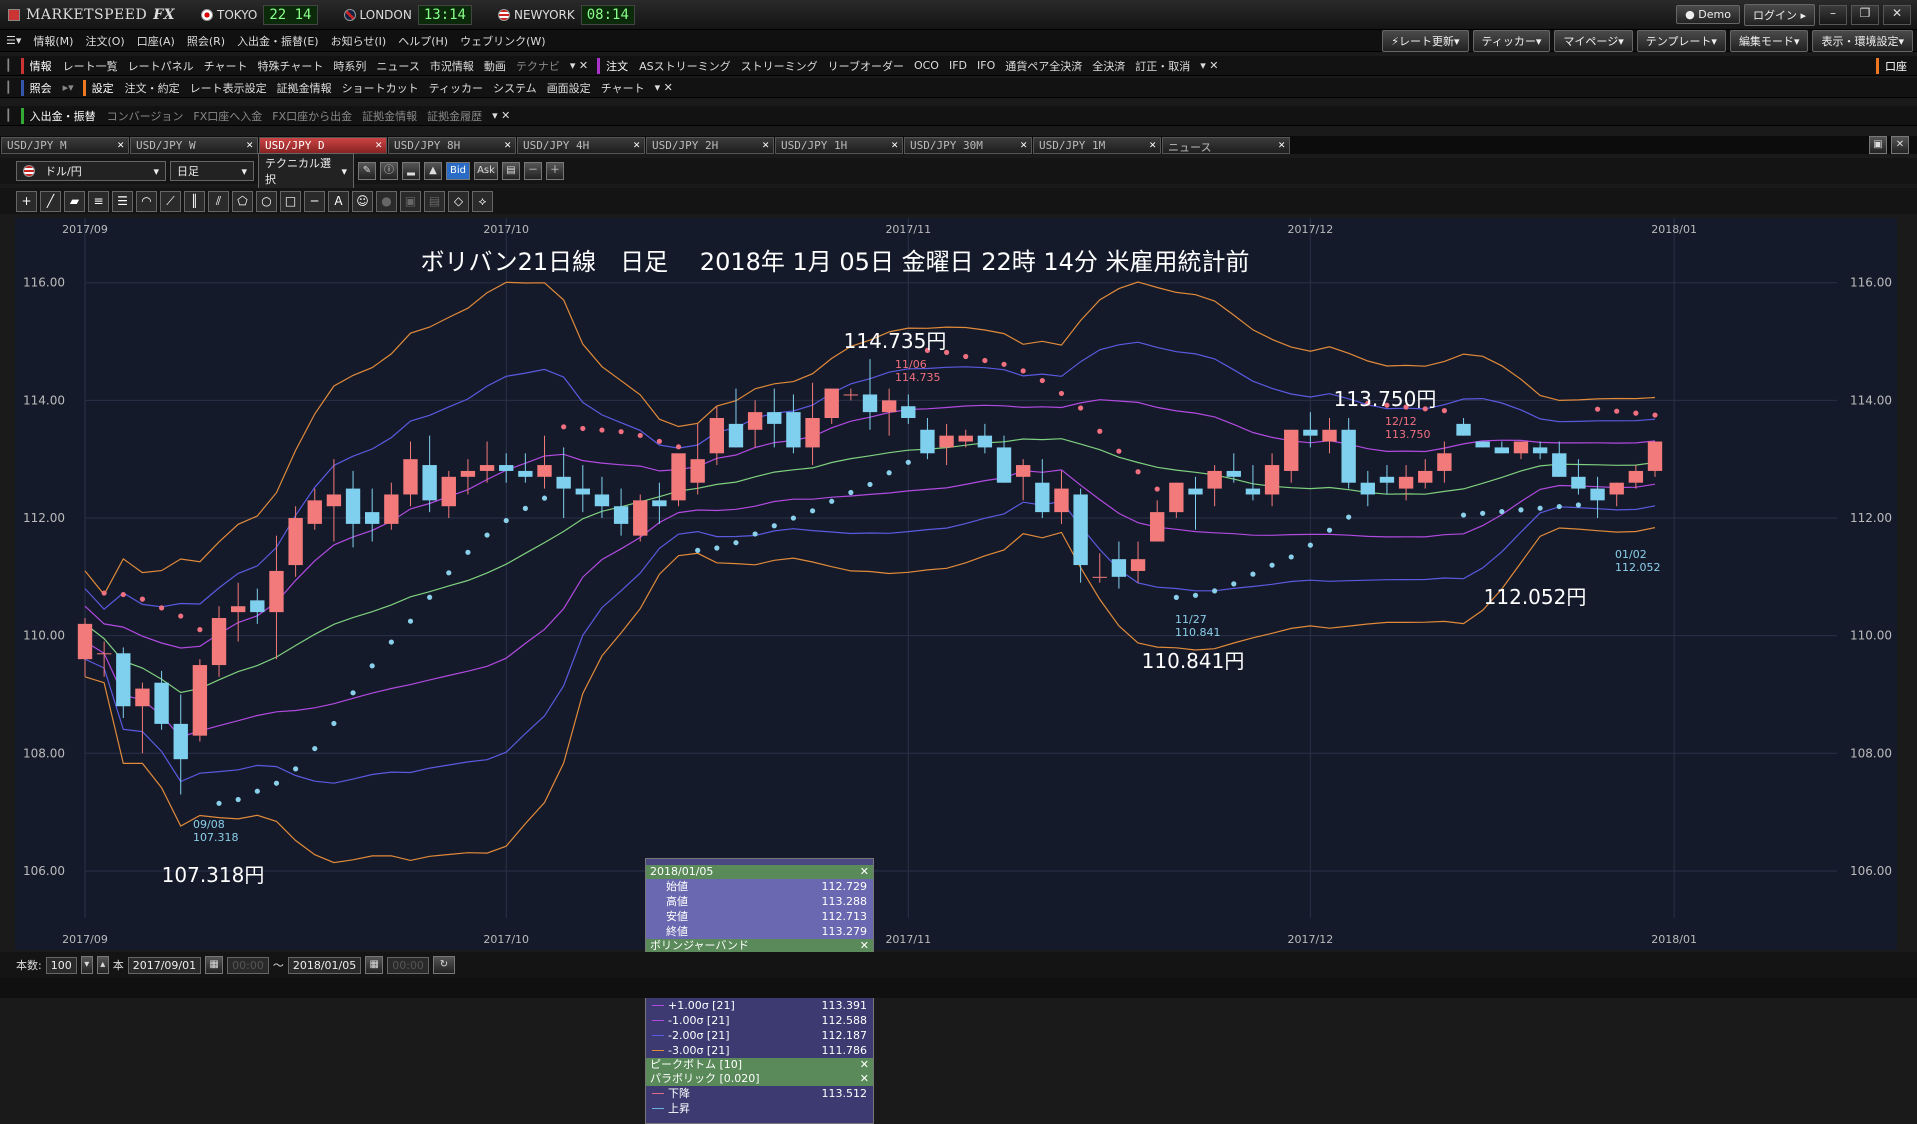  What do you see at coordinates (164, 965) in the screenshot?
I see `from-date-input: 2017/09/01` at bounding box center [164, 965].